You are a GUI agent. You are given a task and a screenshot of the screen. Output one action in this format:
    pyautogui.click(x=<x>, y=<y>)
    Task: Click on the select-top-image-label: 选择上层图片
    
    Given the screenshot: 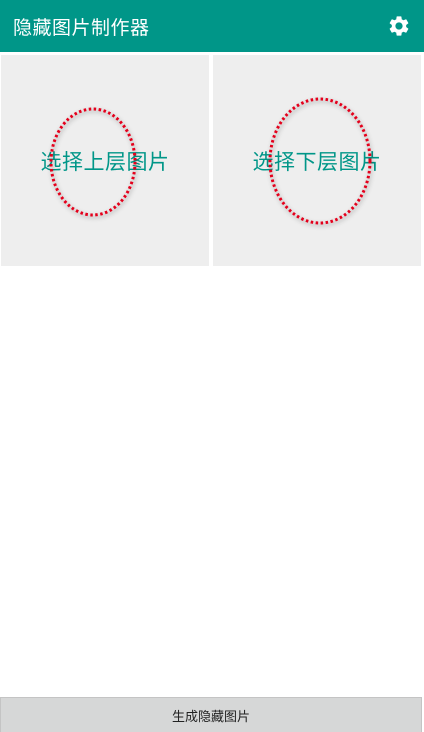 What is the action you would take?
    pyautogui.click(x=105, y=161)
    